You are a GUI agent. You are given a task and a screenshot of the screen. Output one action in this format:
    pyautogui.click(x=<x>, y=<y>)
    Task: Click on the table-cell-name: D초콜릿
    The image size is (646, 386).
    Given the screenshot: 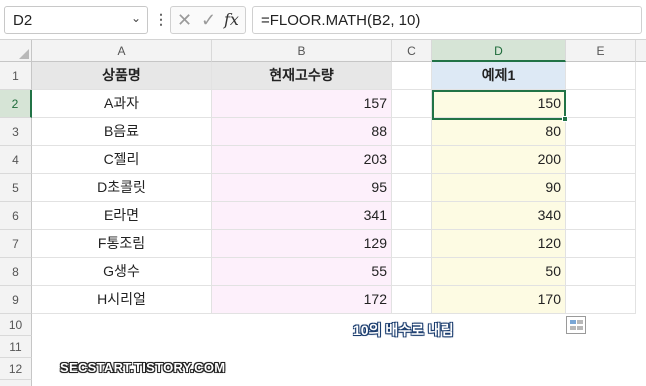 What is the action you would take?
    pyautogui.click(x=122, y=188)
    